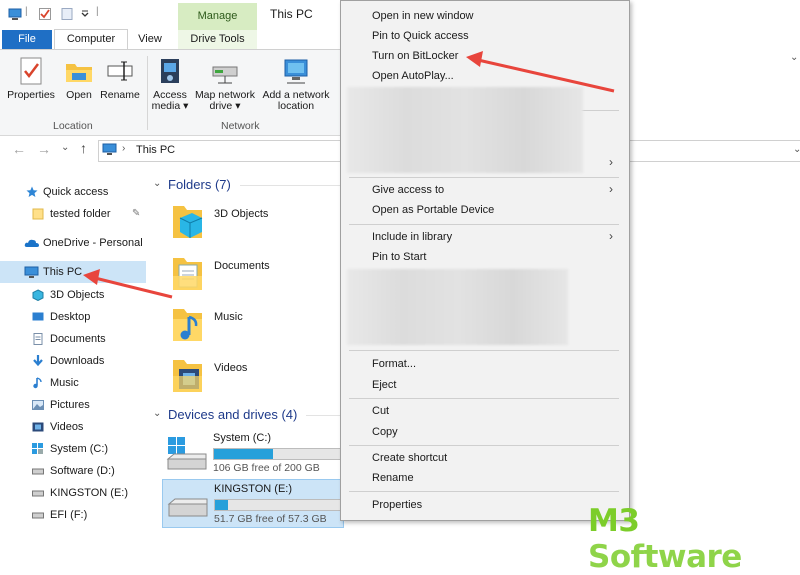 This screenshot has width=800, height=575. What do you see at coordinates (412, 237) in the screenshot?
I see `menu-include-in-library: Include in library` at bounding box center [412, 237].